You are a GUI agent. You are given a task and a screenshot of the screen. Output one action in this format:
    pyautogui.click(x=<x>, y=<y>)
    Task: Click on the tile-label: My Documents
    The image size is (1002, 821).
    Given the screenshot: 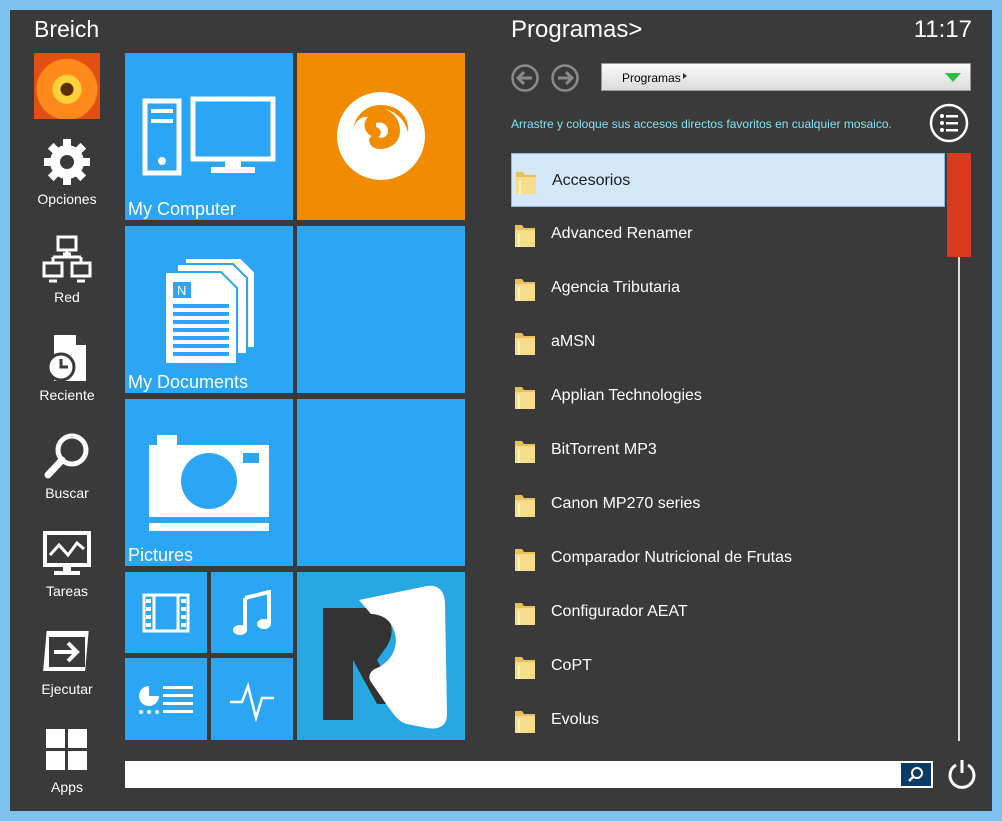 What is the action you would take?
    pyautogui.click(x=188, y=382)
    